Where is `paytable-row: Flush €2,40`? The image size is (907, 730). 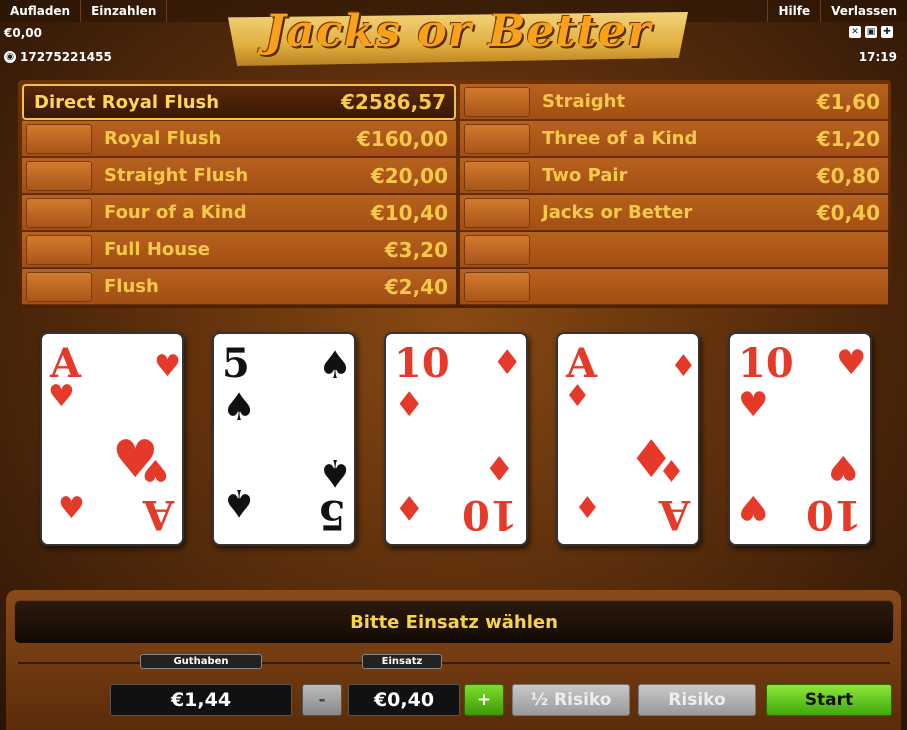
paytable-row: Flush €2,40 is located at coordinates (239, 287).